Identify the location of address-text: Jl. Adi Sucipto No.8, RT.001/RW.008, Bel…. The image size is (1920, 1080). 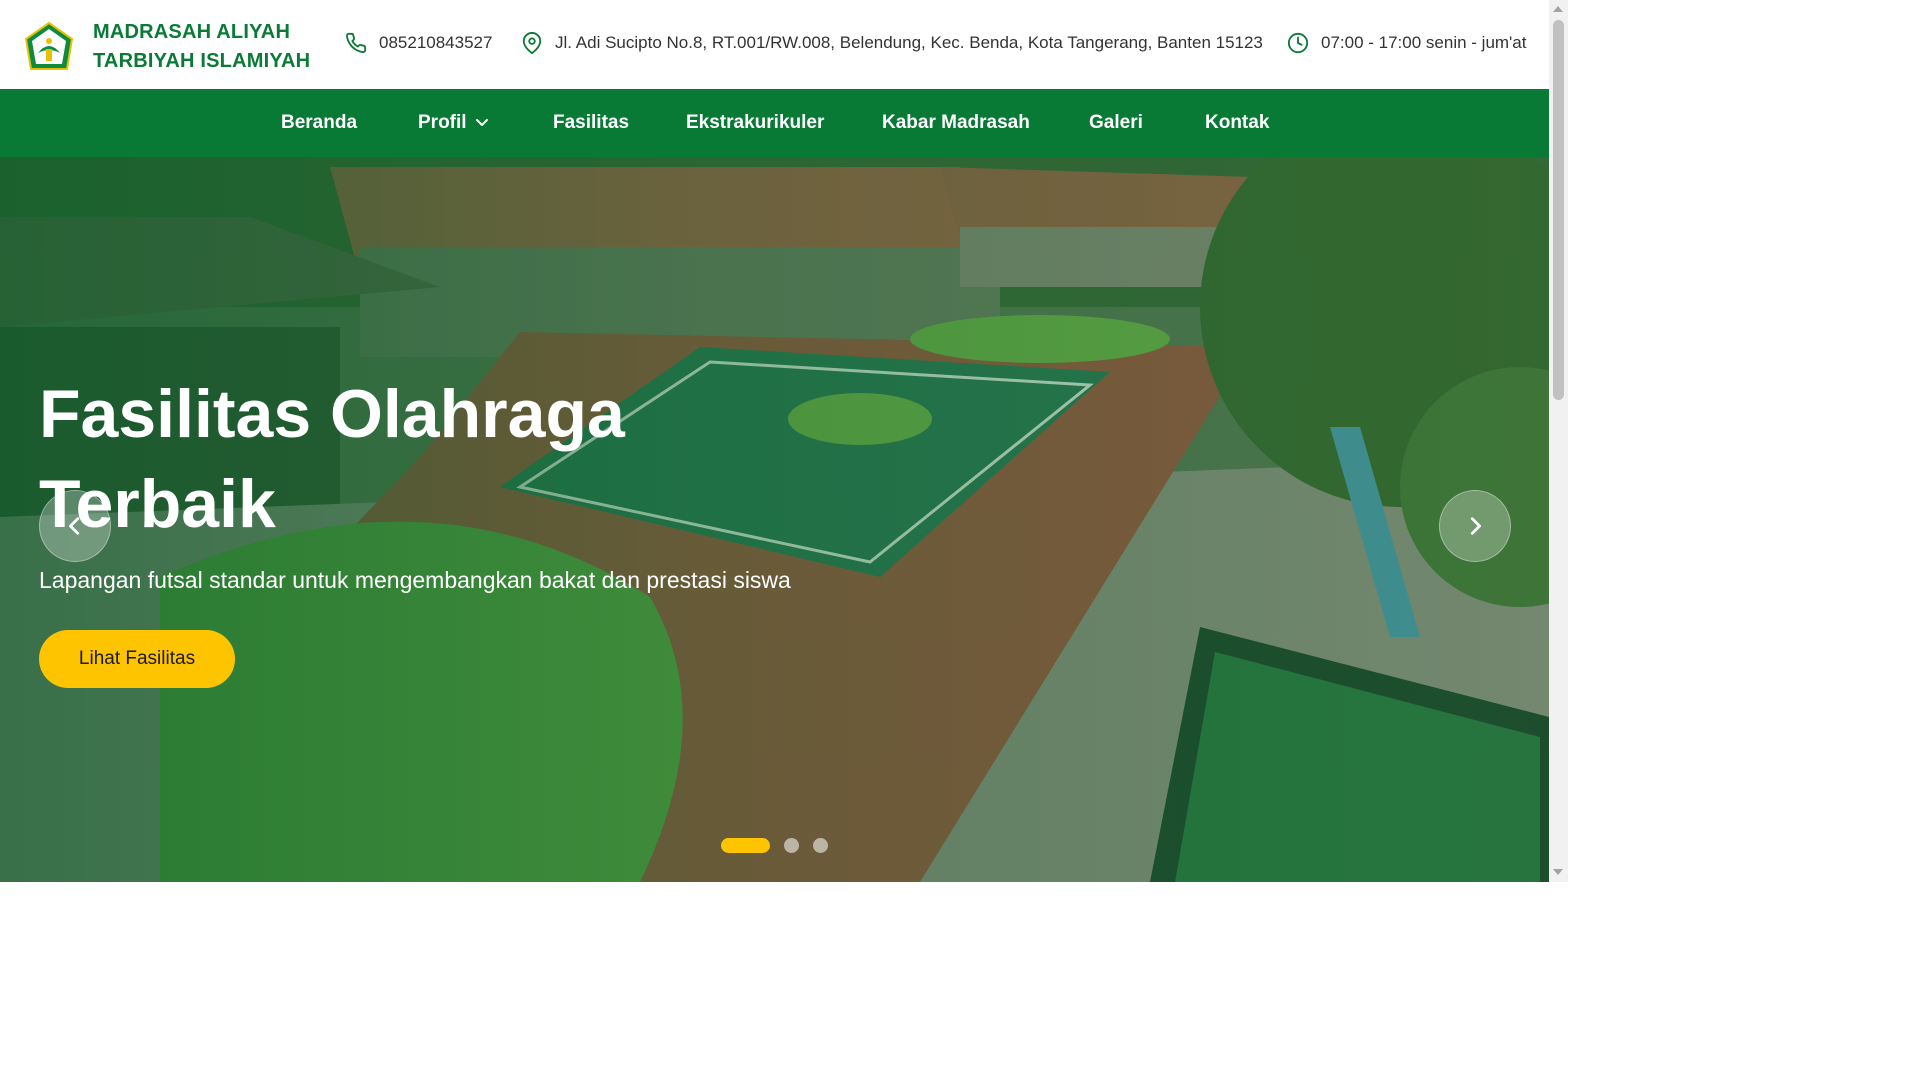
(909, 42).